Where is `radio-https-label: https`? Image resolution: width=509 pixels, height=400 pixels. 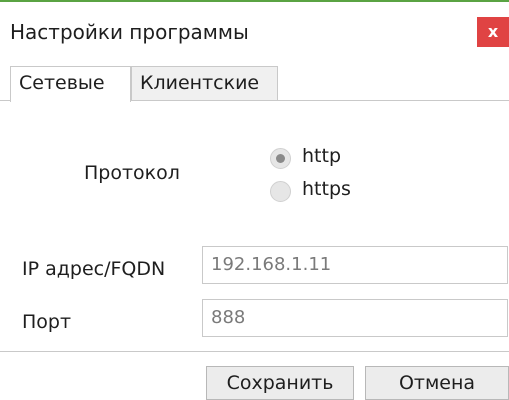 radio-https-label: https is located at coordinates (326, 189).